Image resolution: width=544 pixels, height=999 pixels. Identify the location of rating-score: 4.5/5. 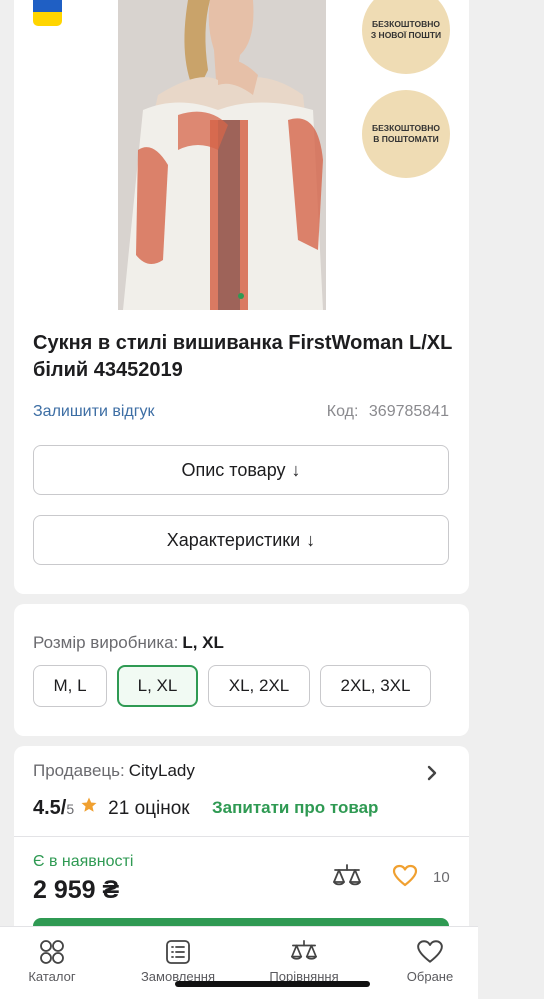
(53, 808).